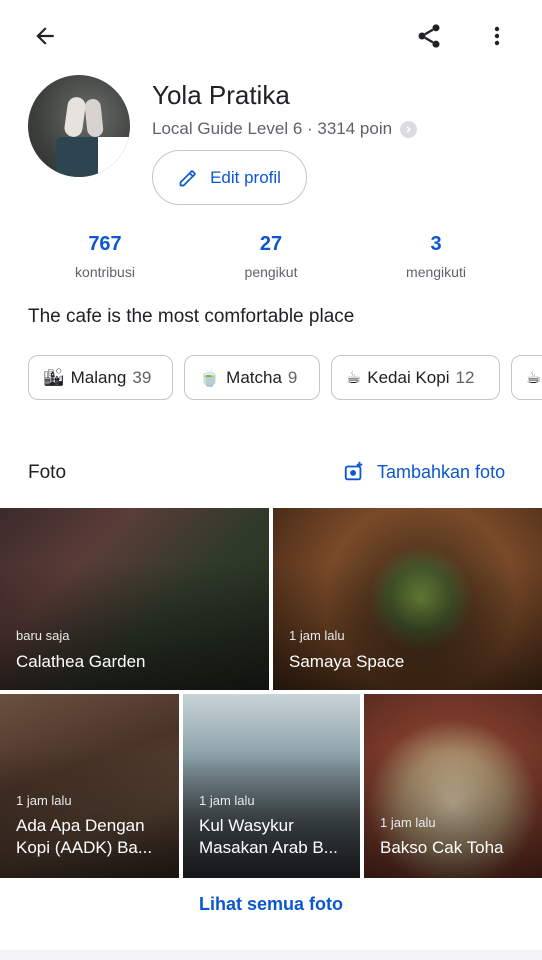 The height and width of the screenshot is (960, 542). I want to click on photo-time: baru saja, so click(43, 635).